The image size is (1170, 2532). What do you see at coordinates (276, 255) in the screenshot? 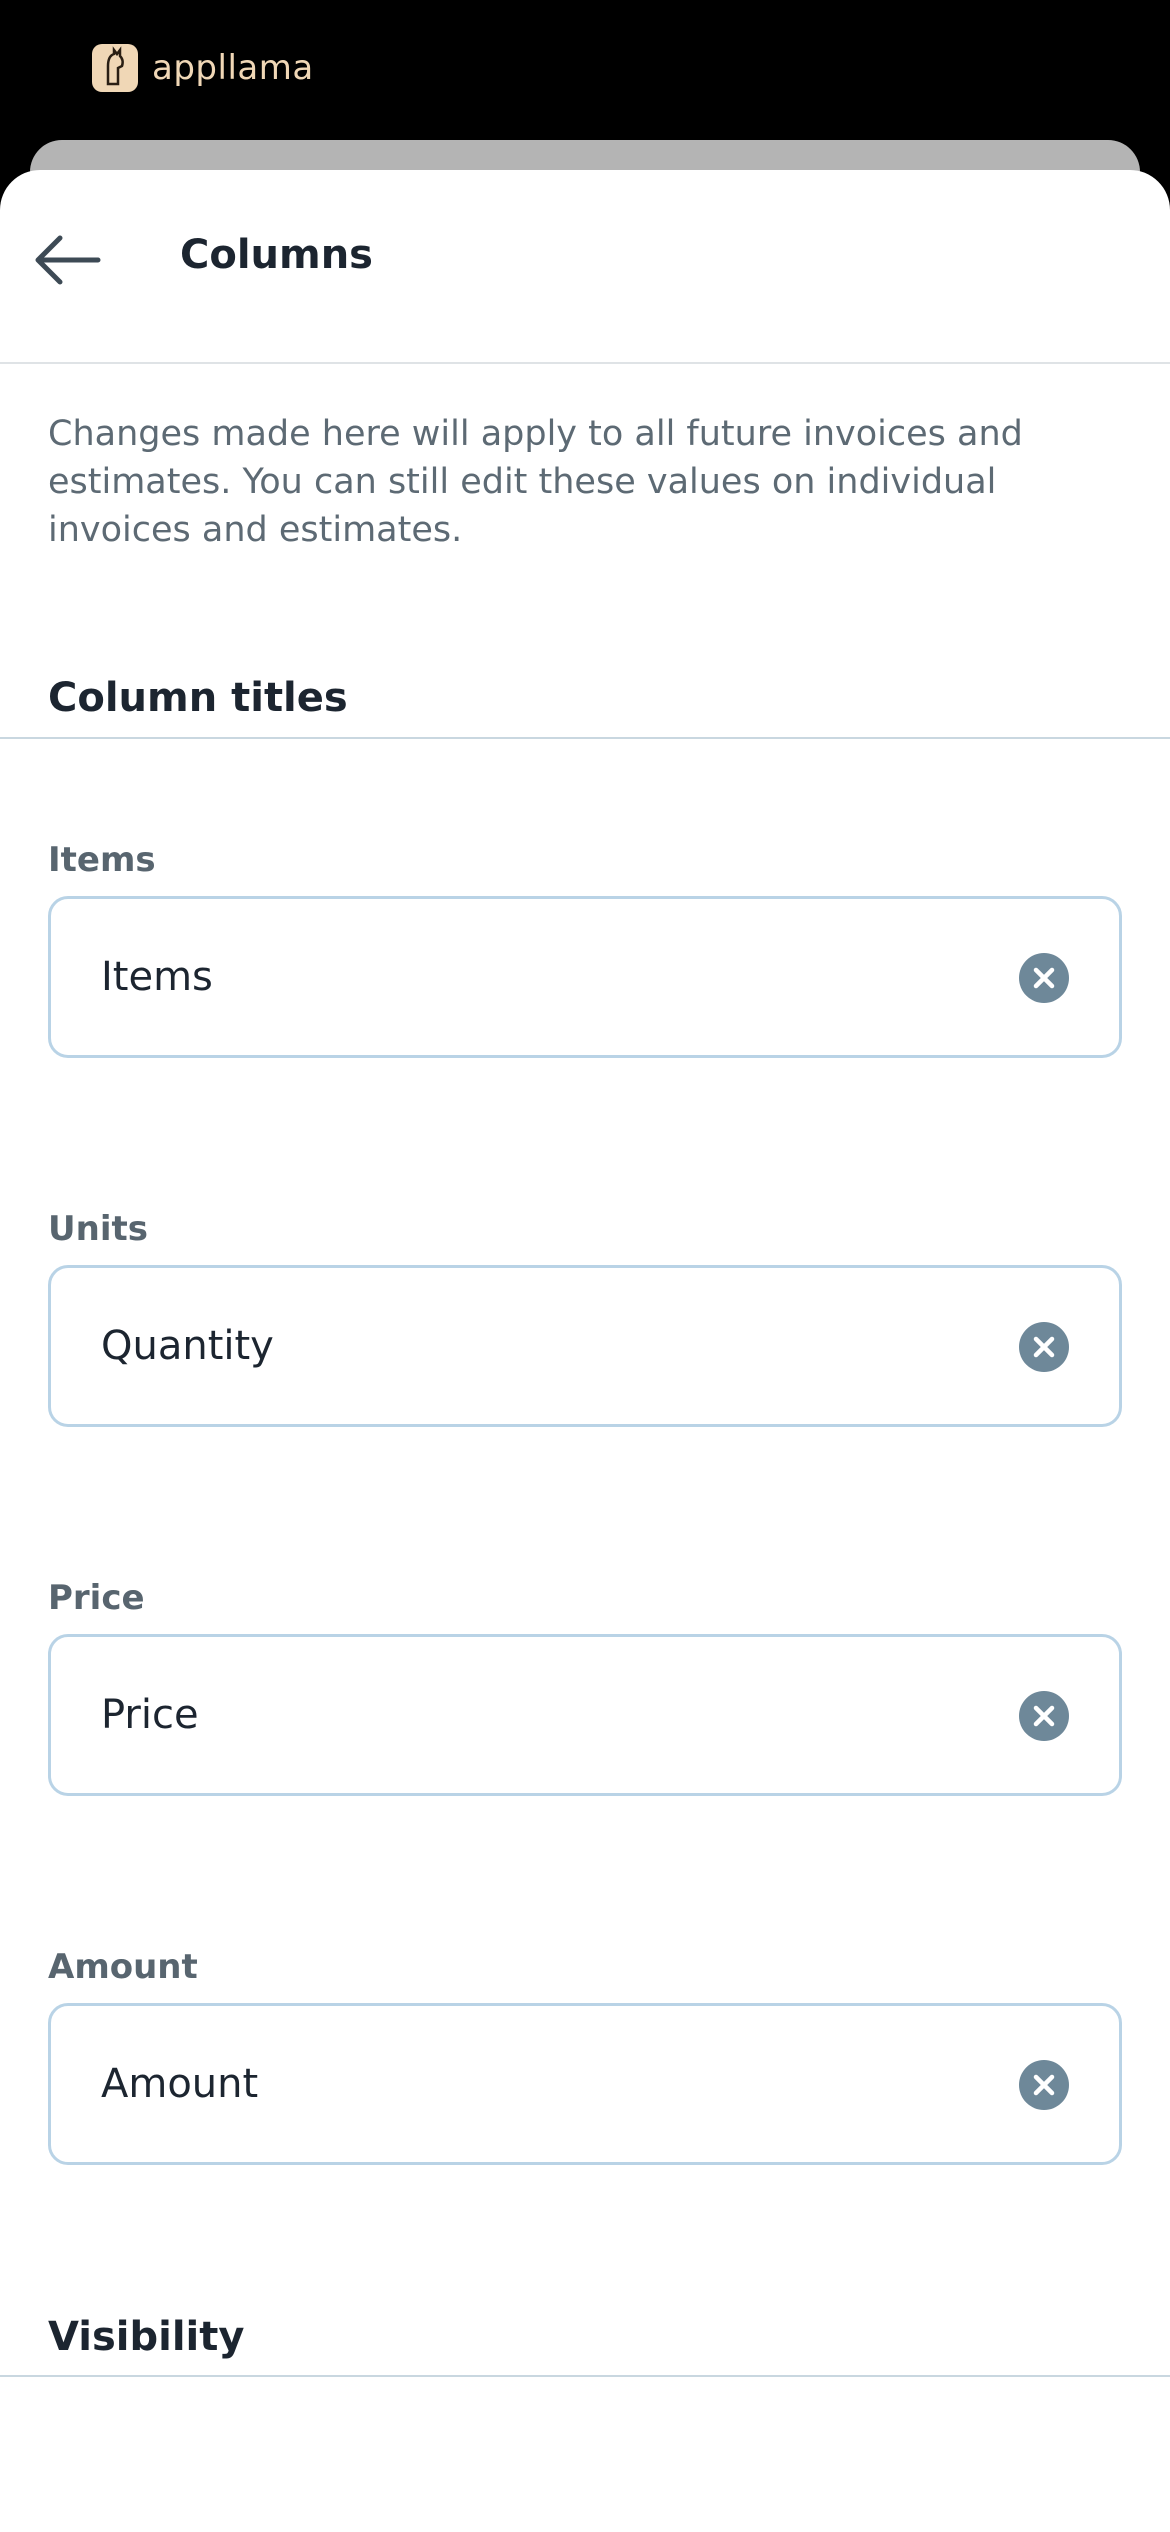
I see `page-title: Columns` at bounding box center [276, 255].